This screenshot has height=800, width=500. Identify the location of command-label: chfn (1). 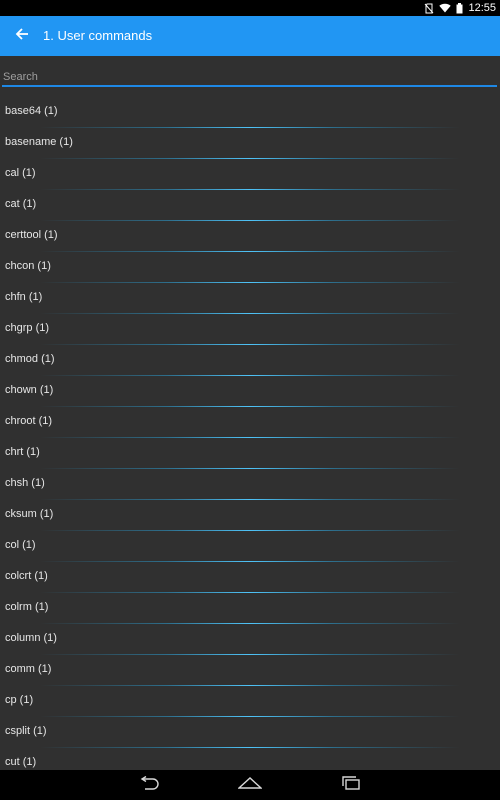
(24, 297).